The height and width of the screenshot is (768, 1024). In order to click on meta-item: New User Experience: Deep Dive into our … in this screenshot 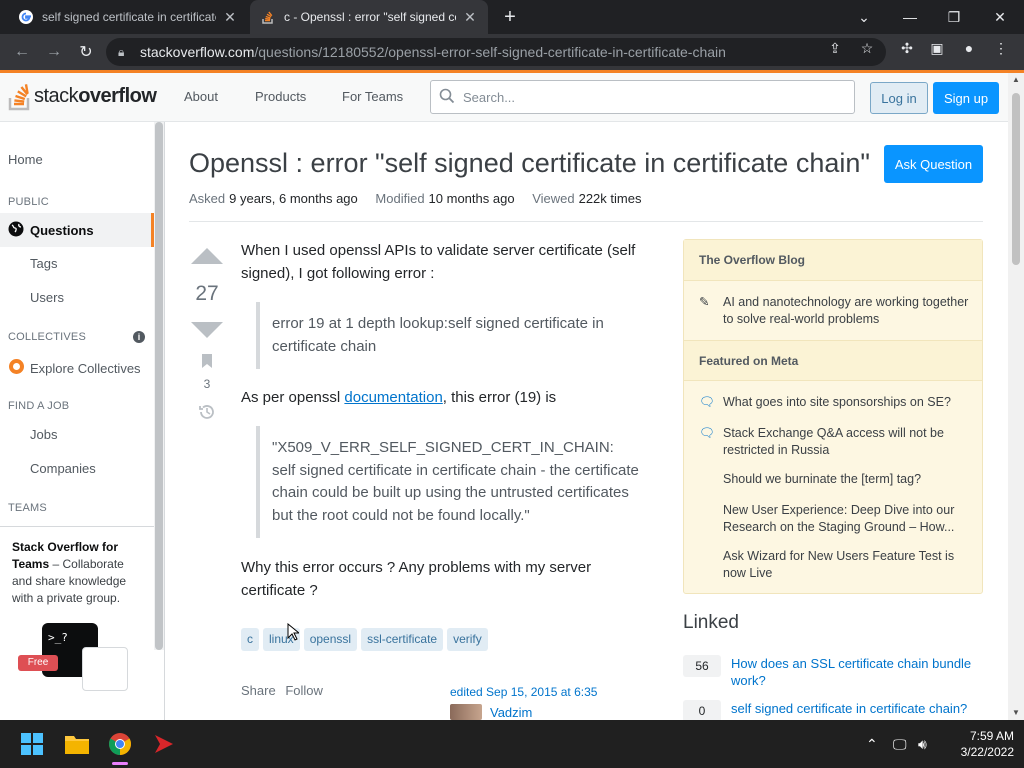, I will do `click(834, 519)`.